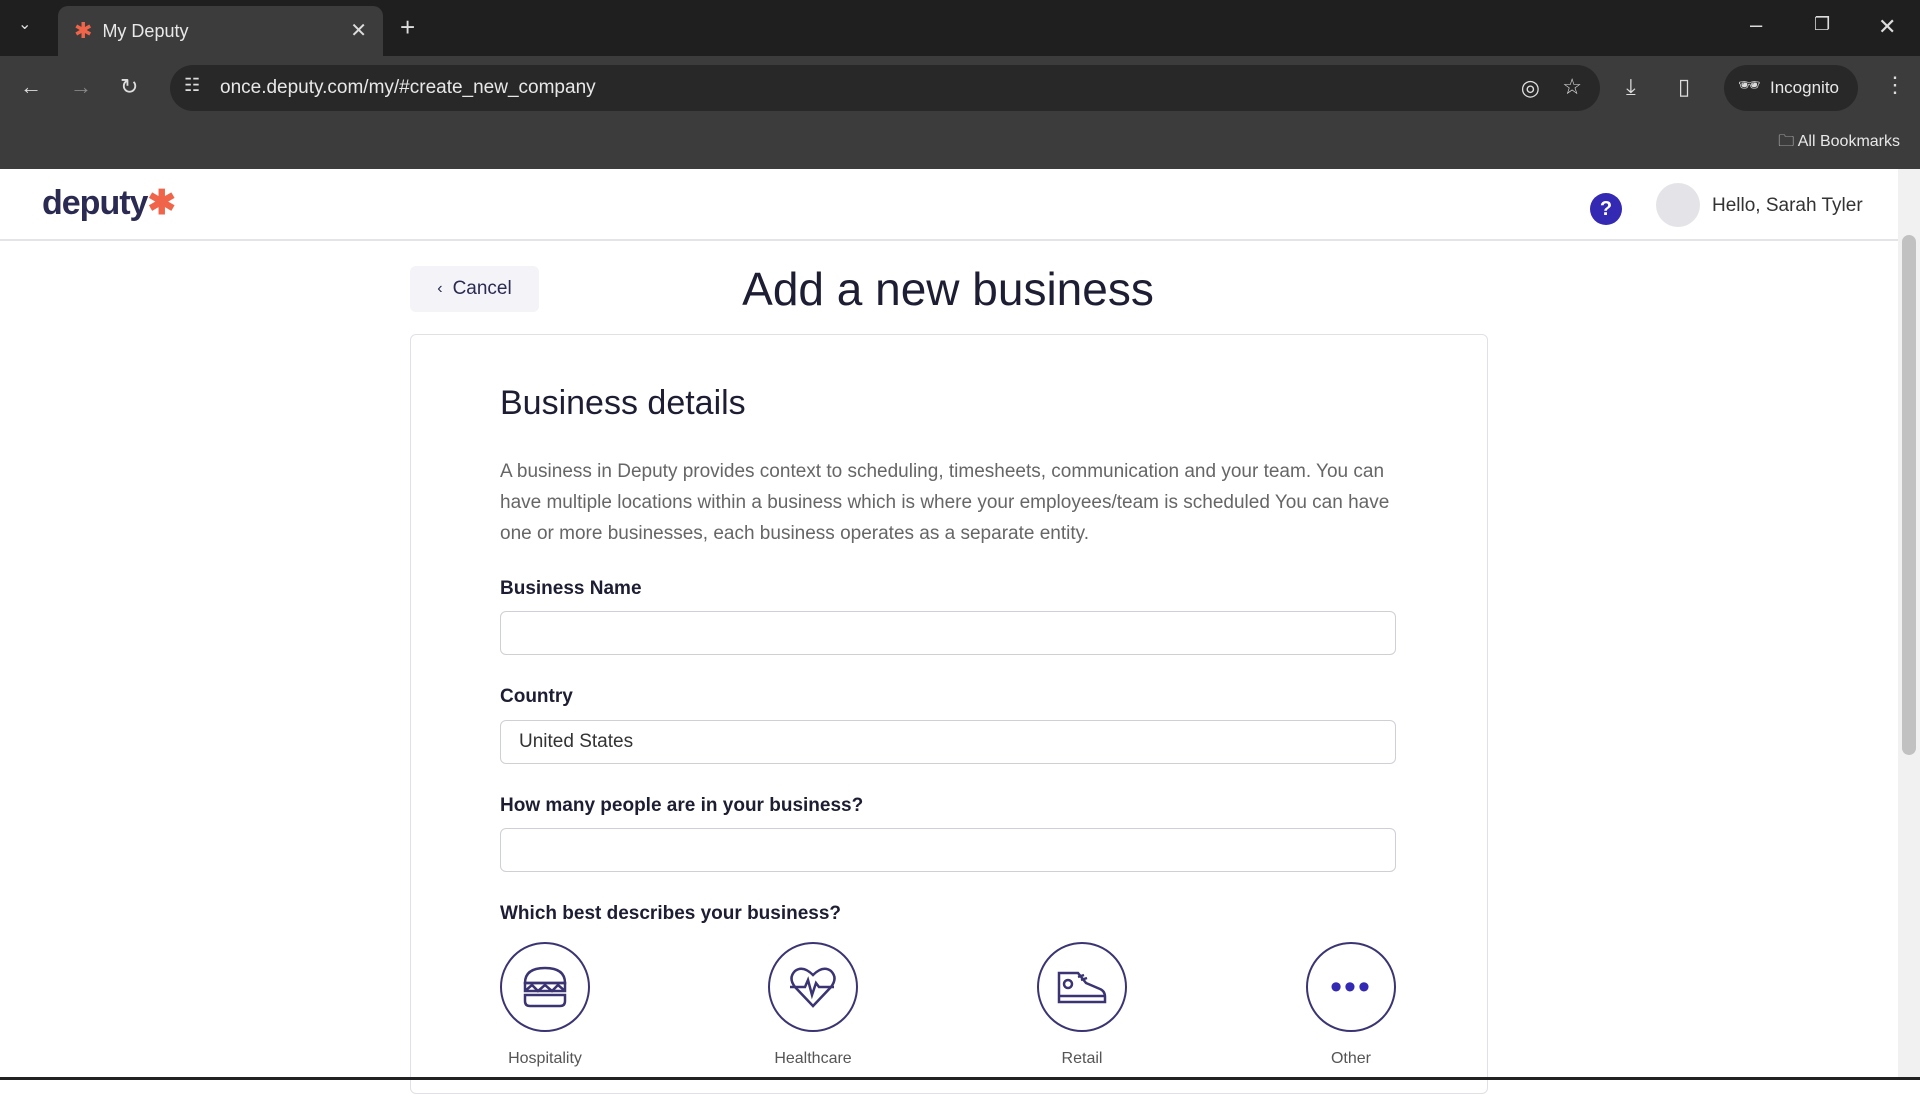  What do you see at coordinates (948, 850) in the screenshot?
I see `people-count-input` at bounding box center [948, 850].